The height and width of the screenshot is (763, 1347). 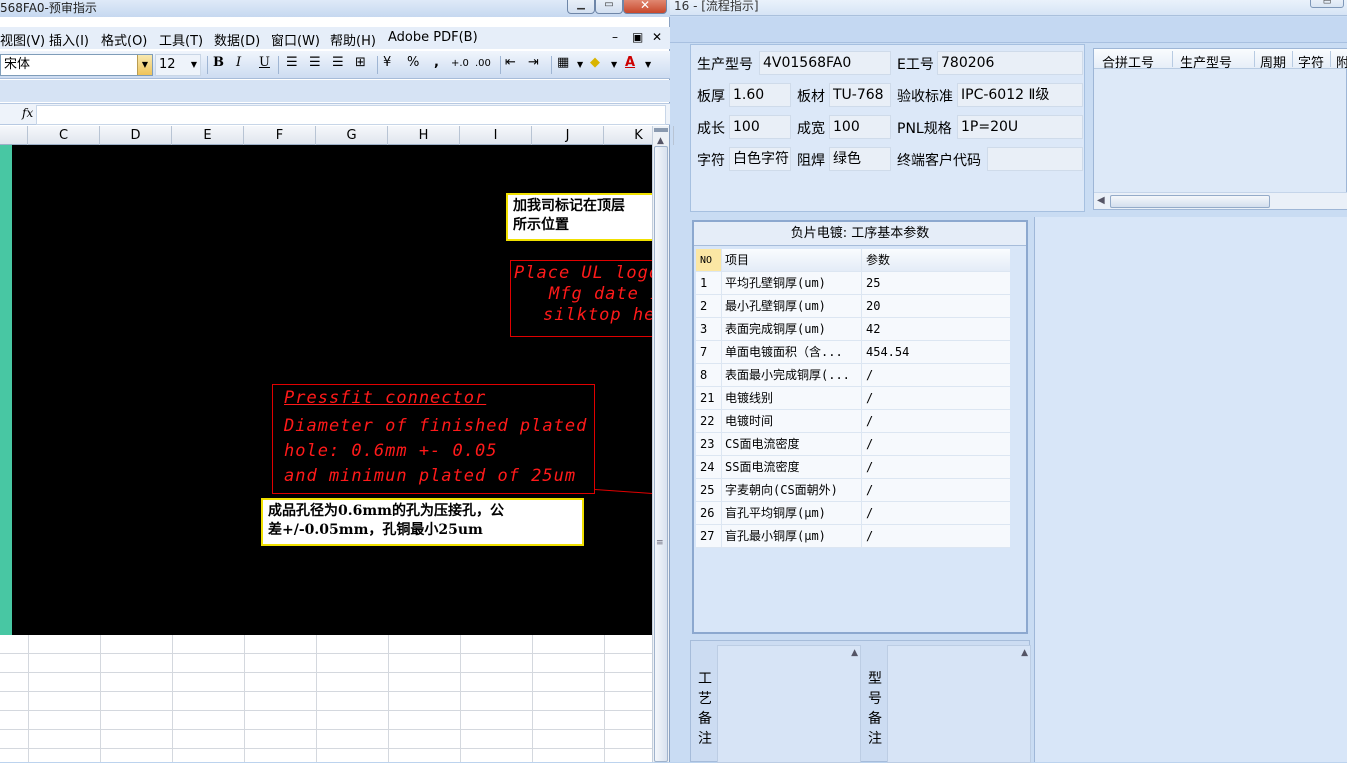 What do you see at coordinates (791, 283) in the screenshot?
I see `plating-cell-item: 平均孔壁铜厚(um)` at bounding box center [791, 283].